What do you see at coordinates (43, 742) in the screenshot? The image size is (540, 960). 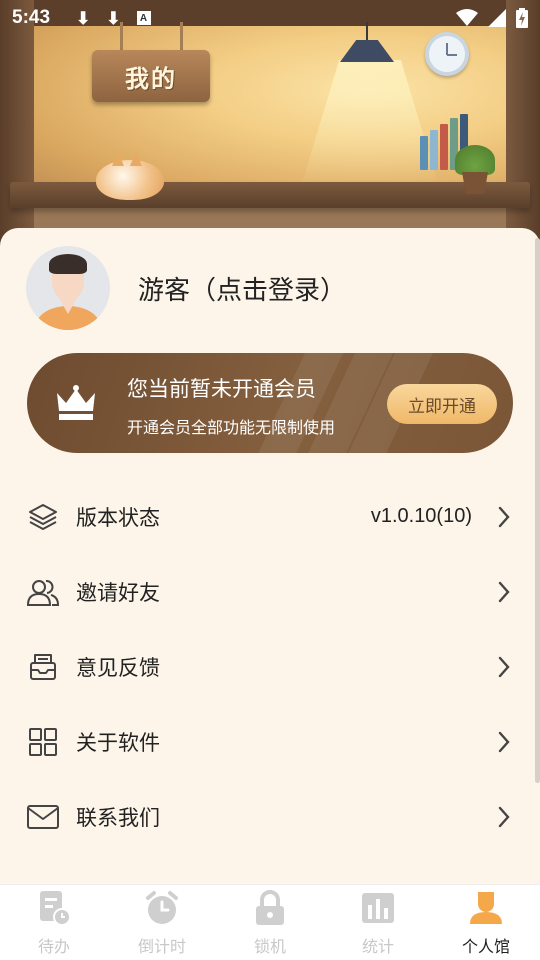 I see `grid-apps-icon` at bounding box center [43, 742].